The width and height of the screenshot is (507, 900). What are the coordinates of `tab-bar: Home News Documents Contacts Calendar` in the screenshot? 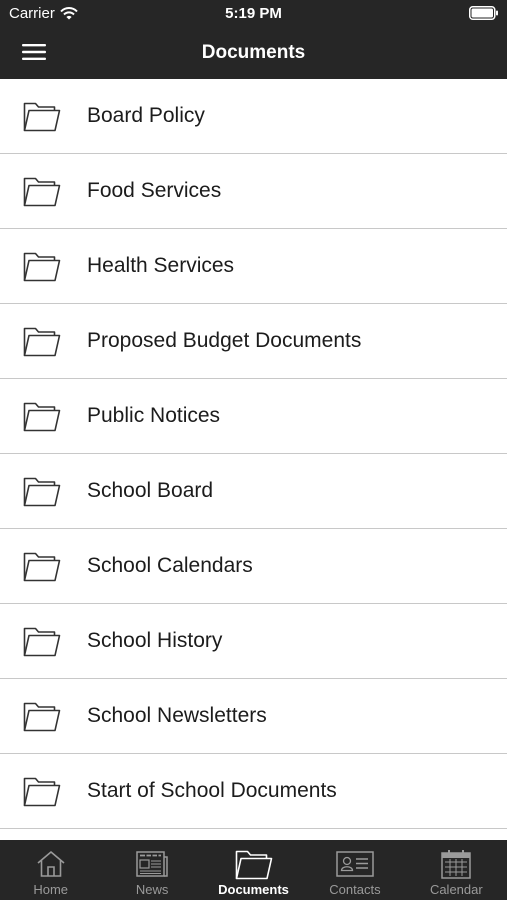 It's located at (253, 870).